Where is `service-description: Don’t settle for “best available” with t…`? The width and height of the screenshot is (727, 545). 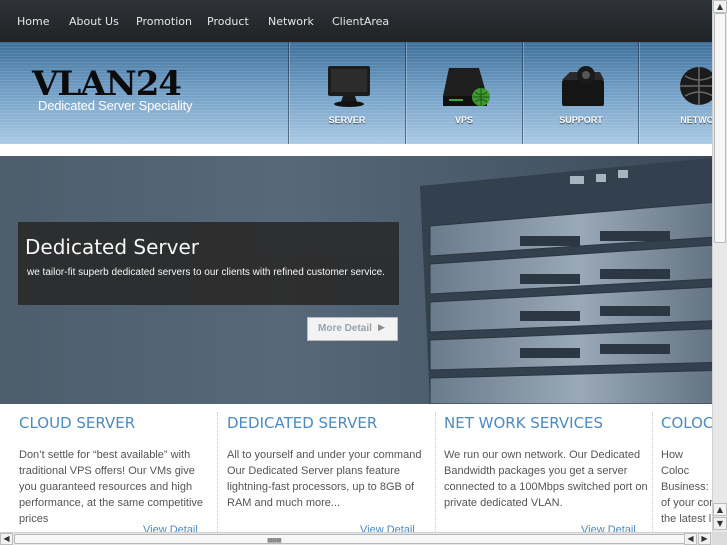 service-description: Don’t settle for “best available” with t… is located at coordinates (111, 487).